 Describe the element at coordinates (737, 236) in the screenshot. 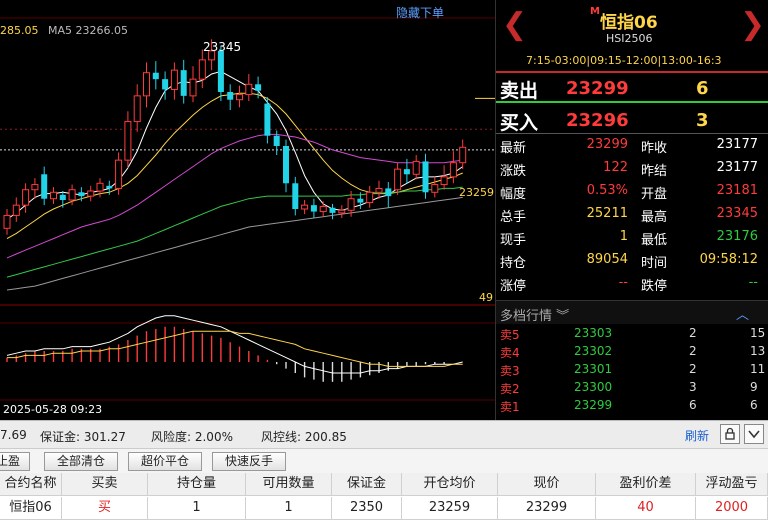

I see `stat-value: 23176` at that location.